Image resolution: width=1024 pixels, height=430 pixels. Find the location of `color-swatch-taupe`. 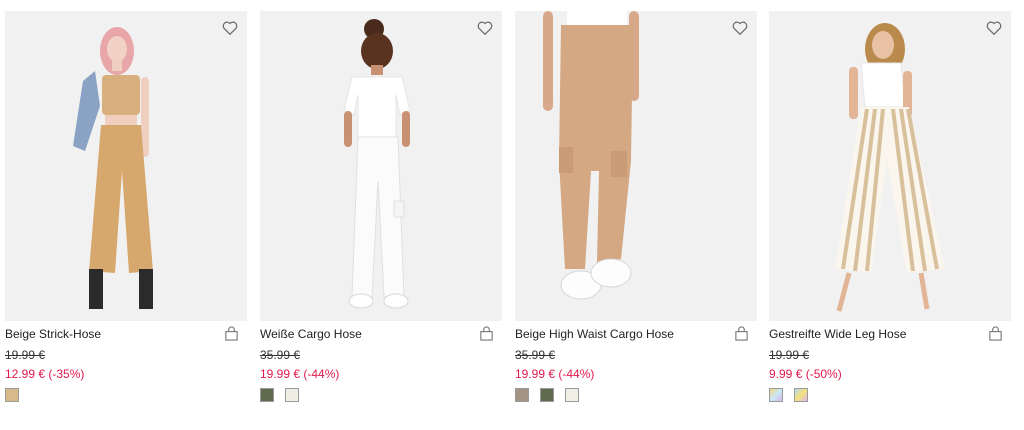

color-swatch-taupe is located at coordinates (522, 395).